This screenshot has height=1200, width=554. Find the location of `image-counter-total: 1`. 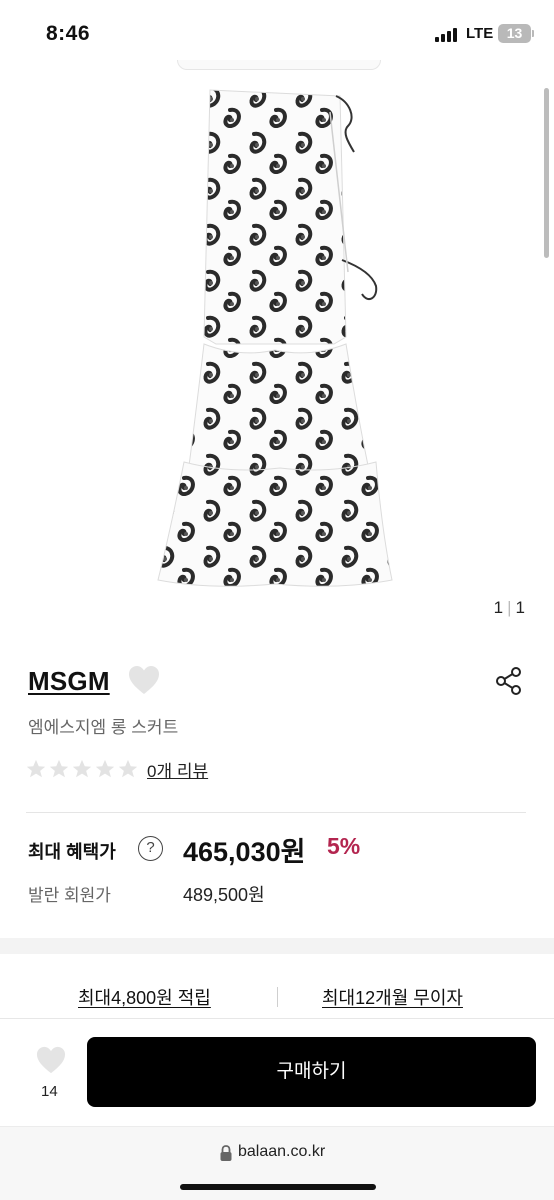

image-counter-total: 1 is located at coordinates (520, 607).